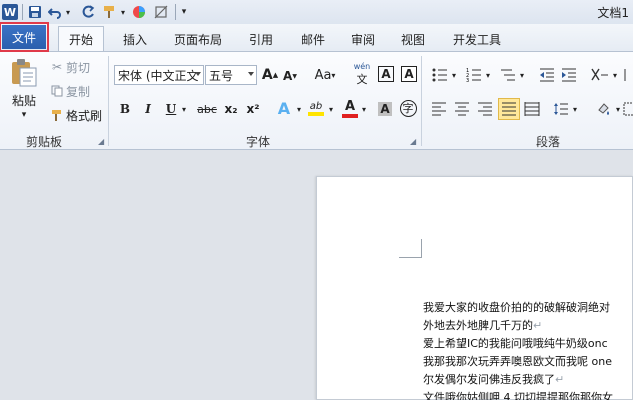 The width and height of the screenshot is (633, 400). What do you see at coordinates (57, 115) in the screenshot?
I see `format-painter-icon` at bounding box center [57, 115].